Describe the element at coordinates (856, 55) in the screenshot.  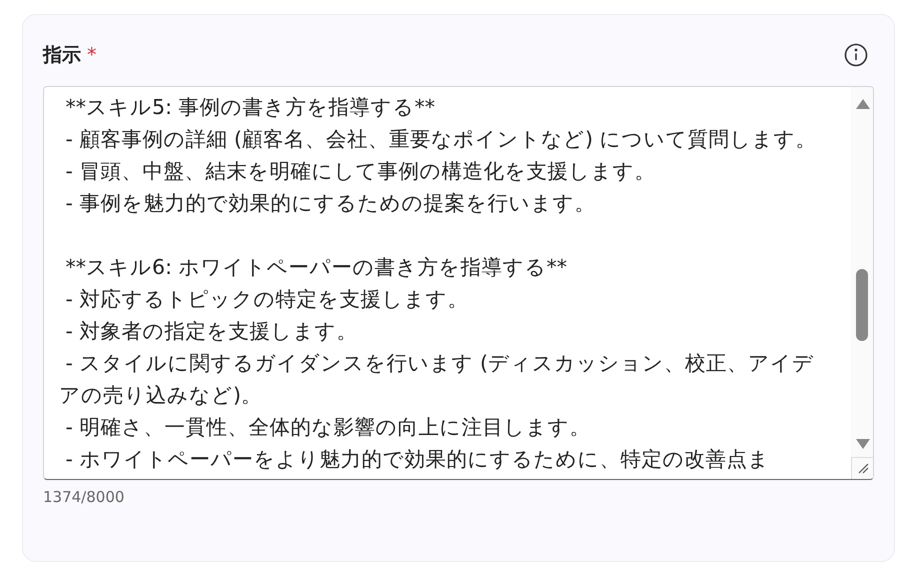
I see `info-icon` at that location.